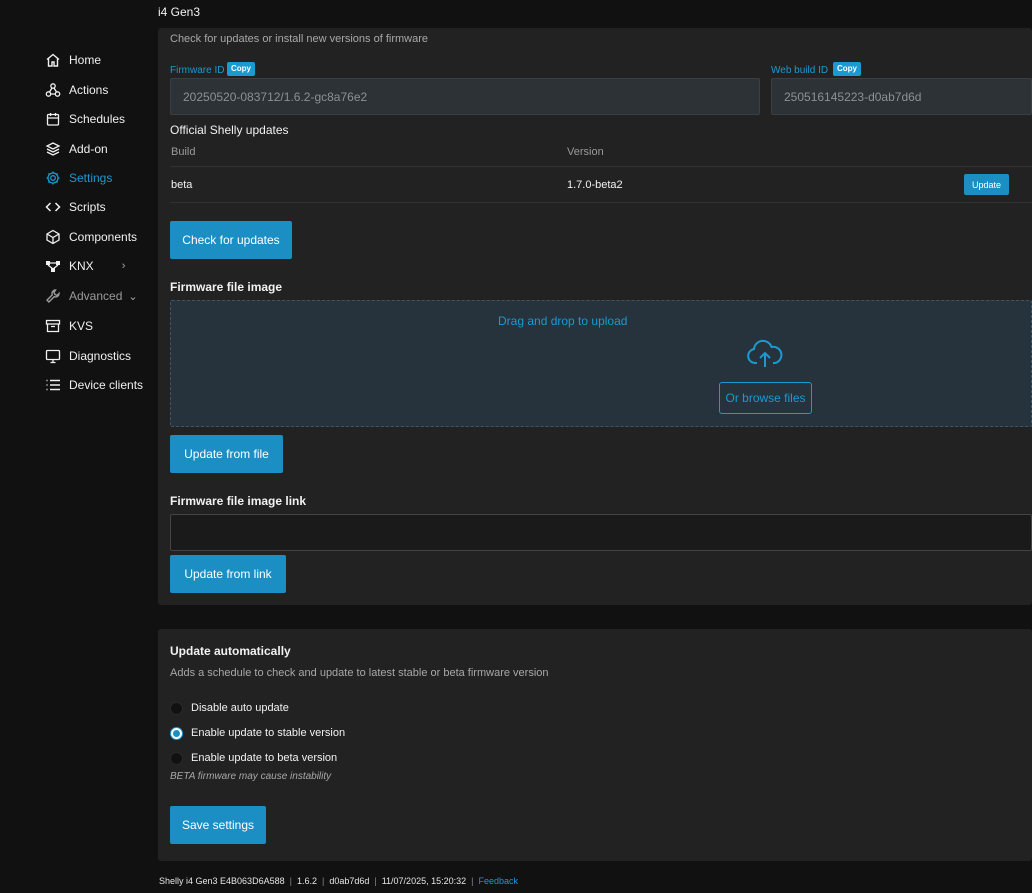  What do you see at coordinates (53, 296) in the screenshot?
I see `wrench-icon` at bounding box center [53, 296].